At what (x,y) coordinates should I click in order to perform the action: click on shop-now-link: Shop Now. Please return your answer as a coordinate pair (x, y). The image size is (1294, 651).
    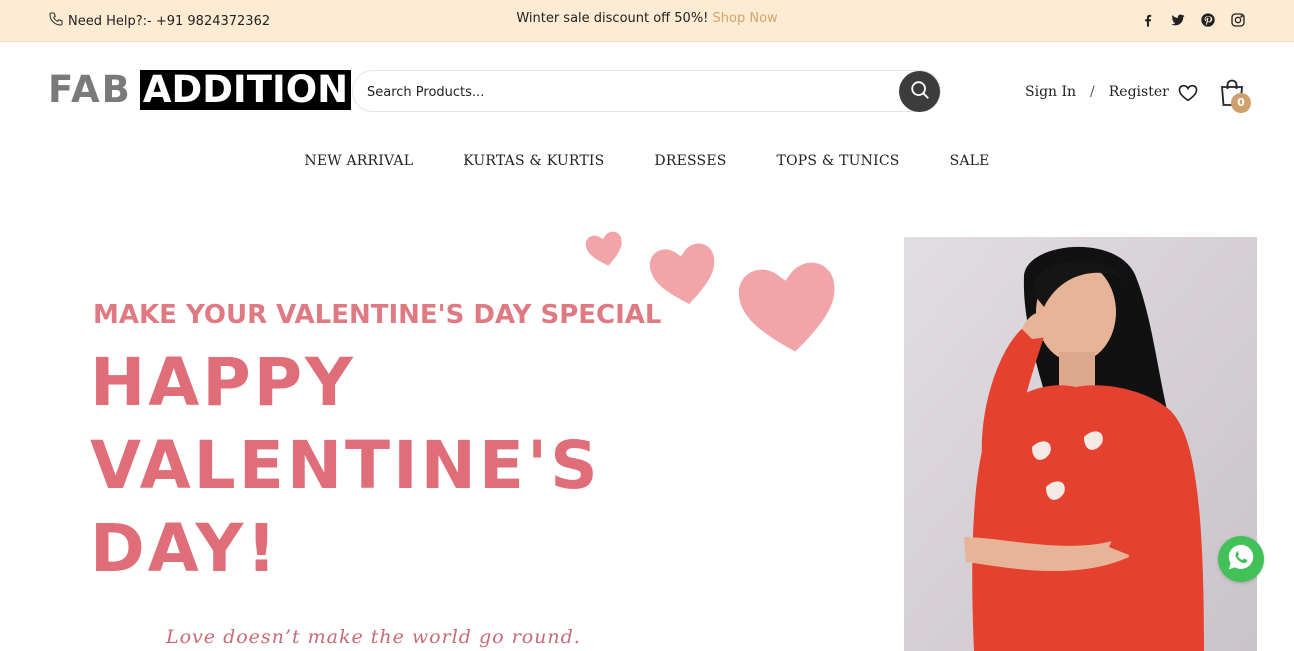
    Looking at the image, I should click on (745, 18).